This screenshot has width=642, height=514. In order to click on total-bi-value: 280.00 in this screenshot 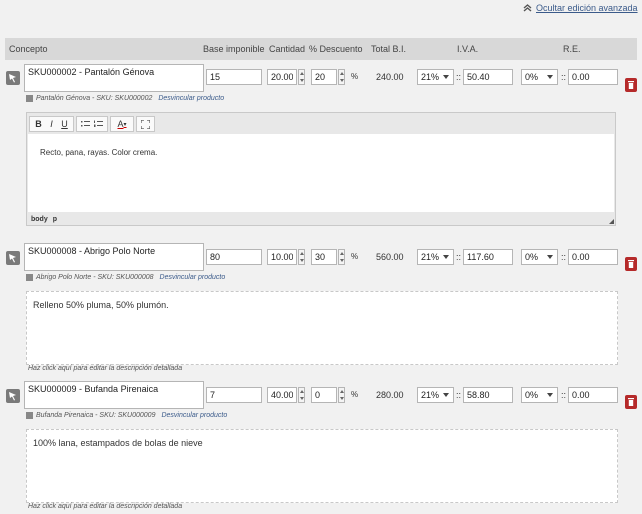, I will do `click(390, 395)`.